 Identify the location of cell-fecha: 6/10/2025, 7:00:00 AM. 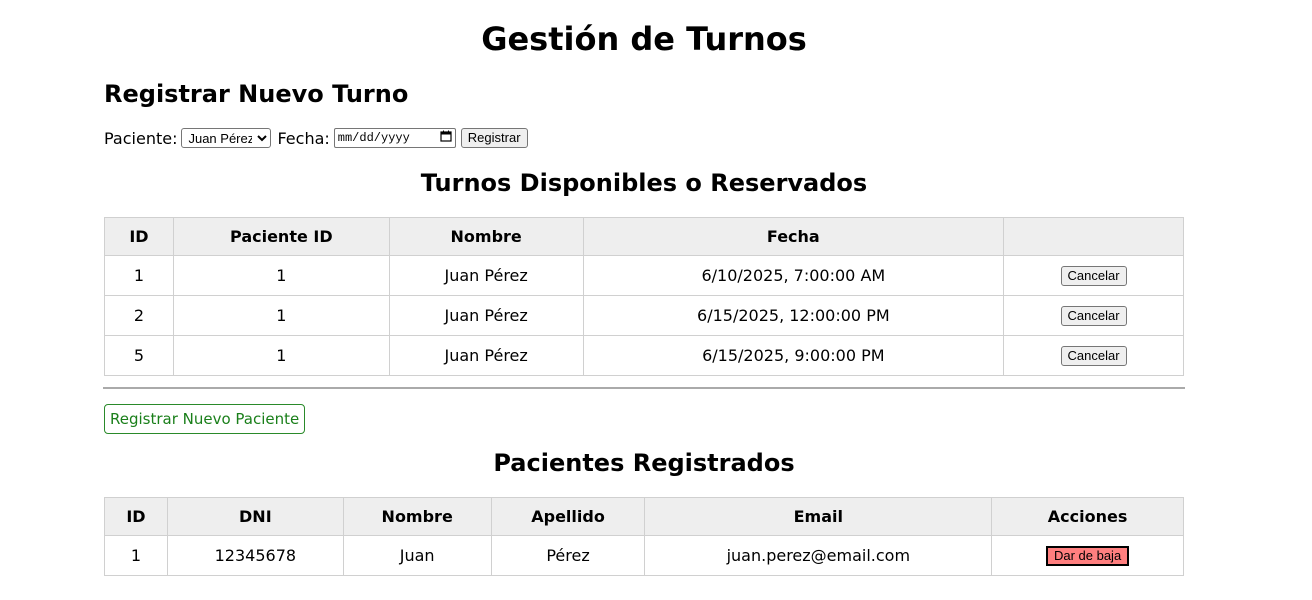
(793, 275).